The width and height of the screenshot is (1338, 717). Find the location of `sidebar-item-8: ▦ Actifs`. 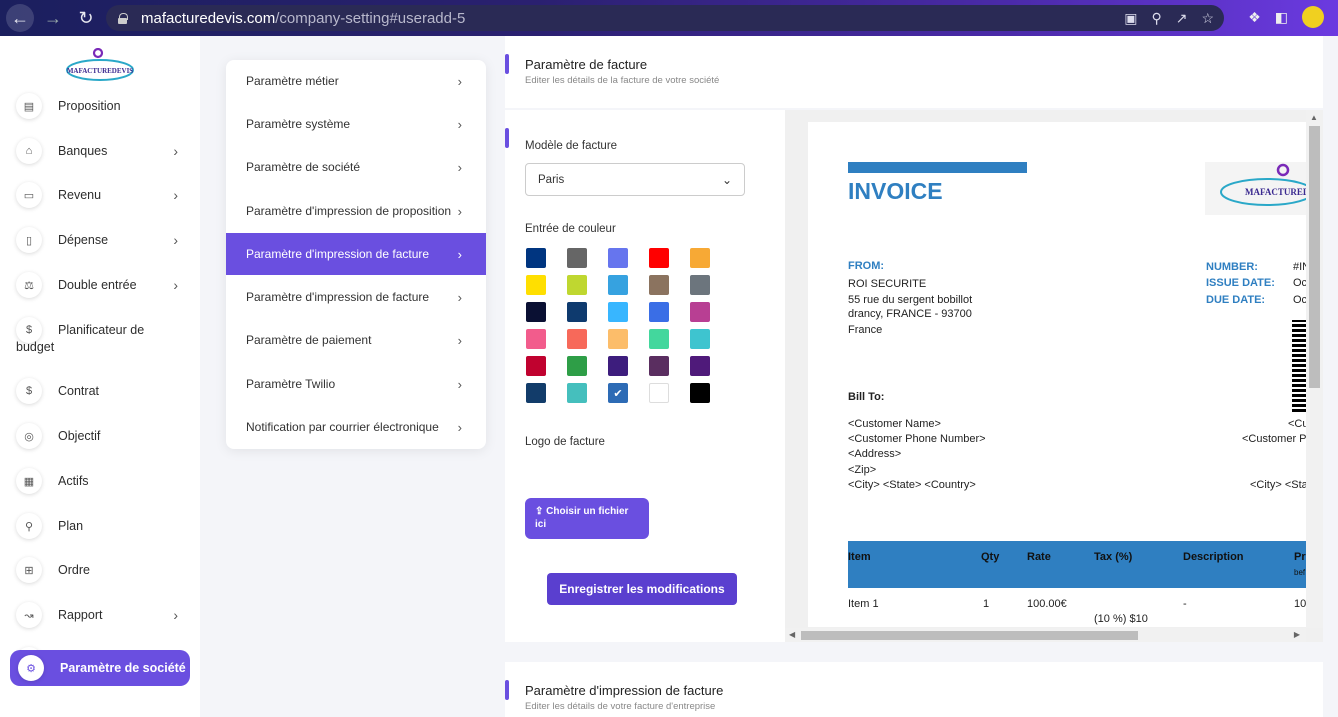

sidebar-item-8: ▦ Actifs is located at coordinates (106, 481).